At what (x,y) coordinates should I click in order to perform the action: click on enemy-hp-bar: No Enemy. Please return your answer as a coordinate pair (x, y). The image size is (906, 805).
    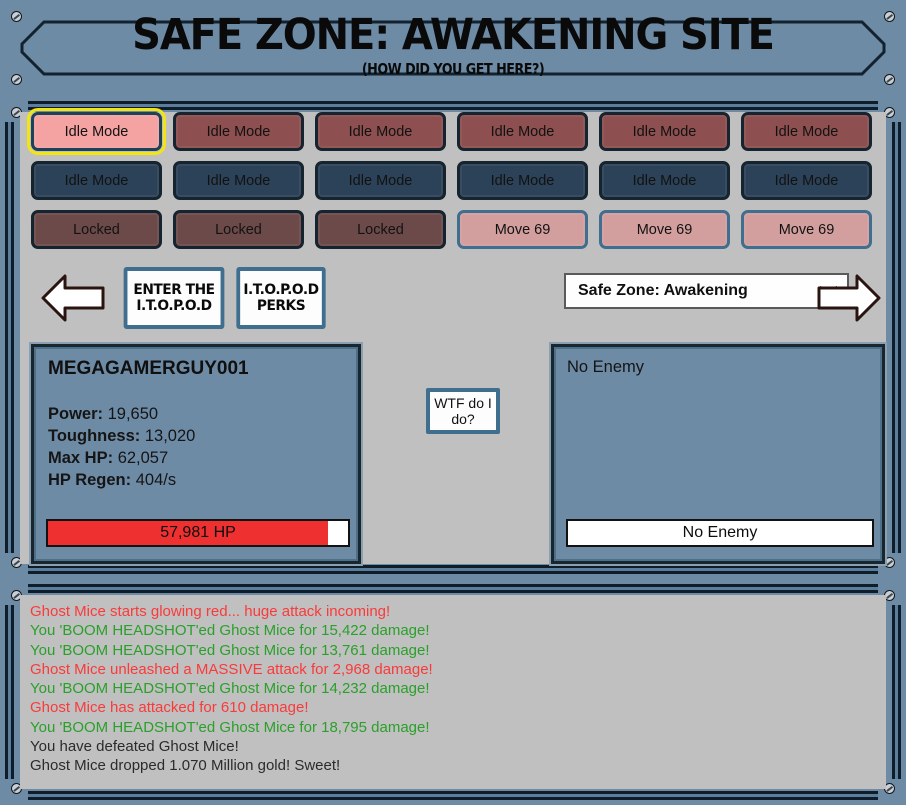
    Looking at the image, I should click on (720, 533).